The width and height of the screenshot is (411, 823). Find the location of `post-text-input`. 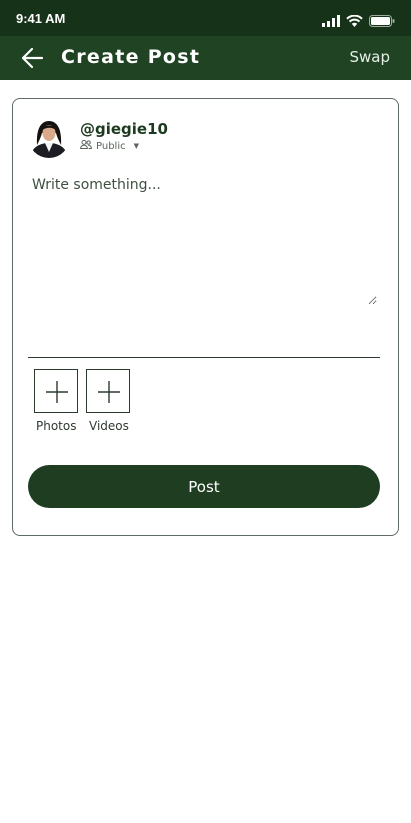

post-text-input is located at coordinates (204, 241).